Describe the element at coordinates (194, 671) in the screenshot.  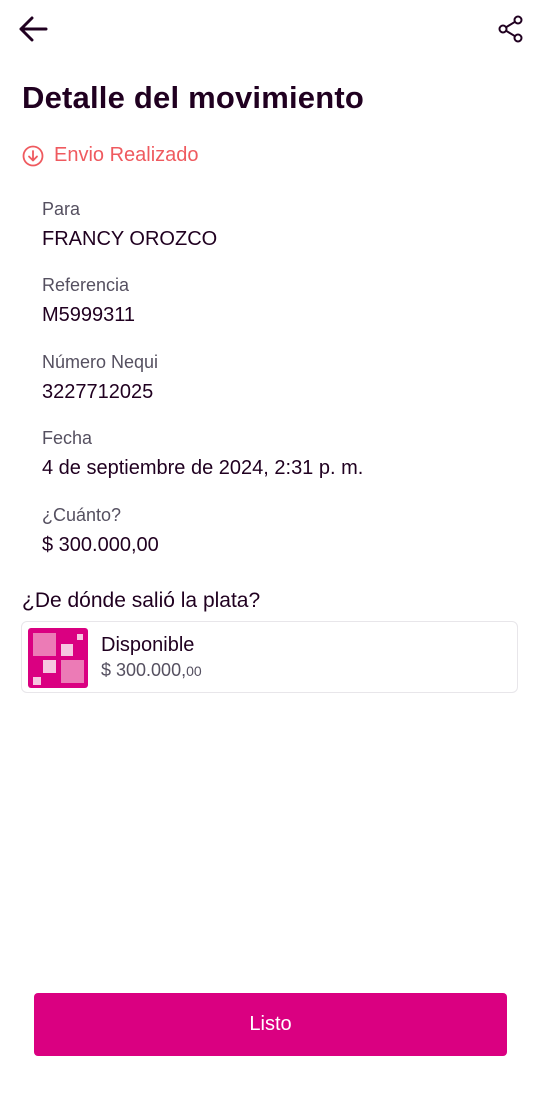
I see `amount-cents: 00` at that location.